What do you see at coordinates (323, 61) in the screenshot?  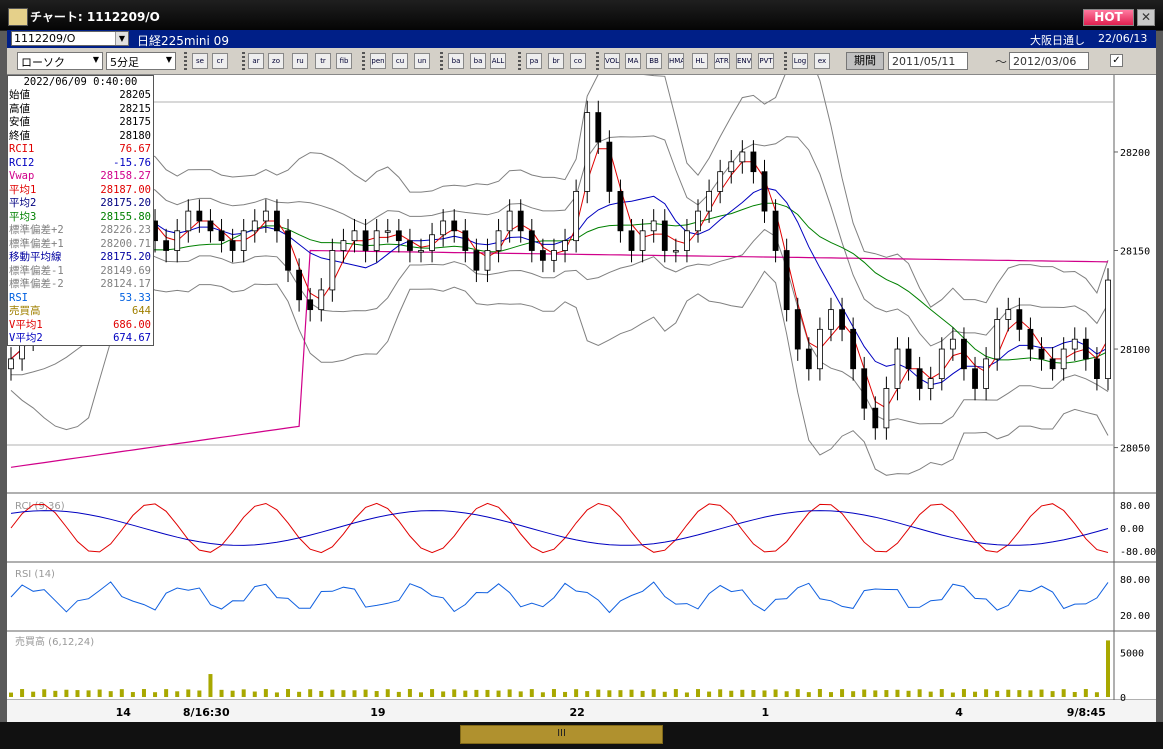 I see `trend-icon: tr` at bounding box center [323, 61].